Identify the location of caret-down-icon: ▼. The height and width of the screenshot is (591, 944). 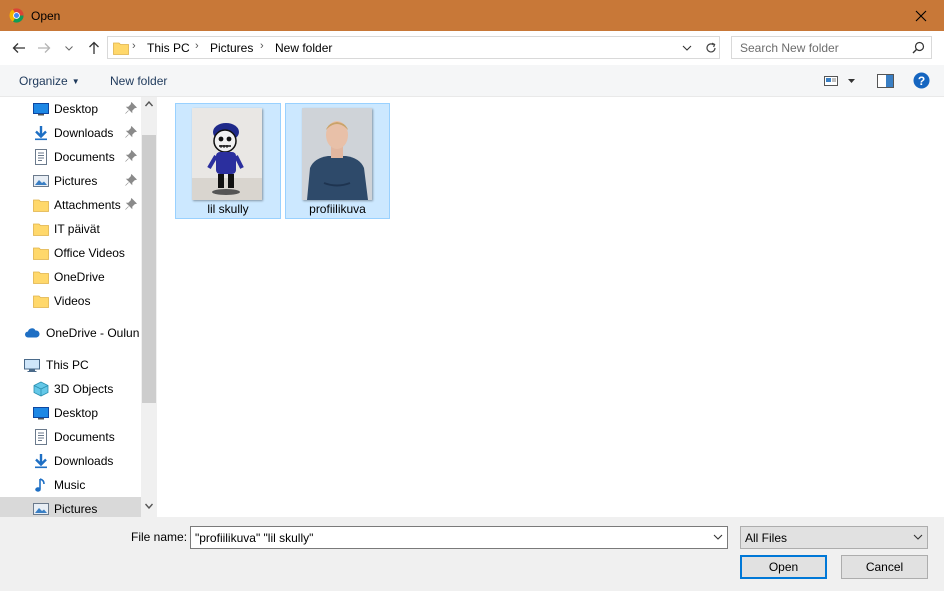
(75, 81).